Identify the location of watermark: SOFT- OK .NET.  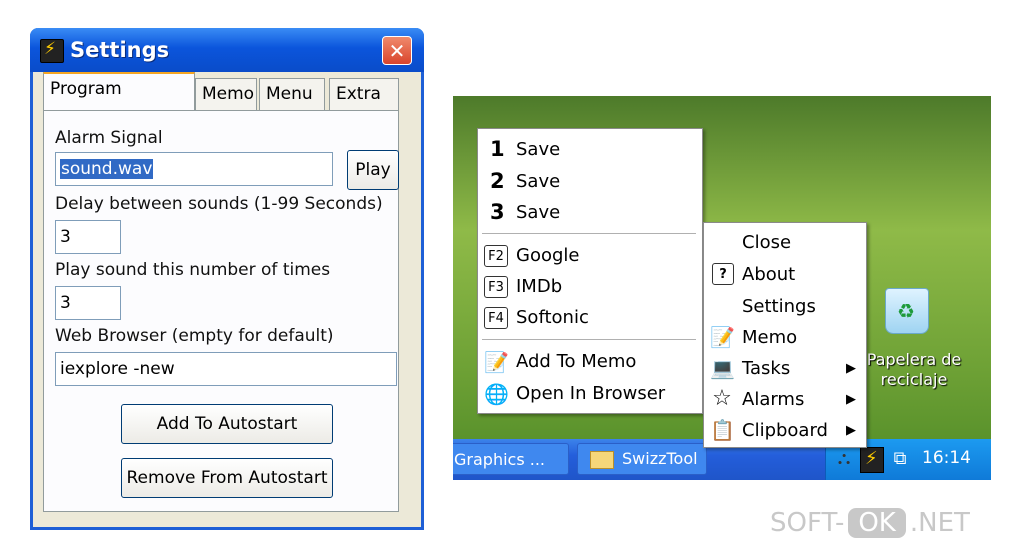
(870, 525).